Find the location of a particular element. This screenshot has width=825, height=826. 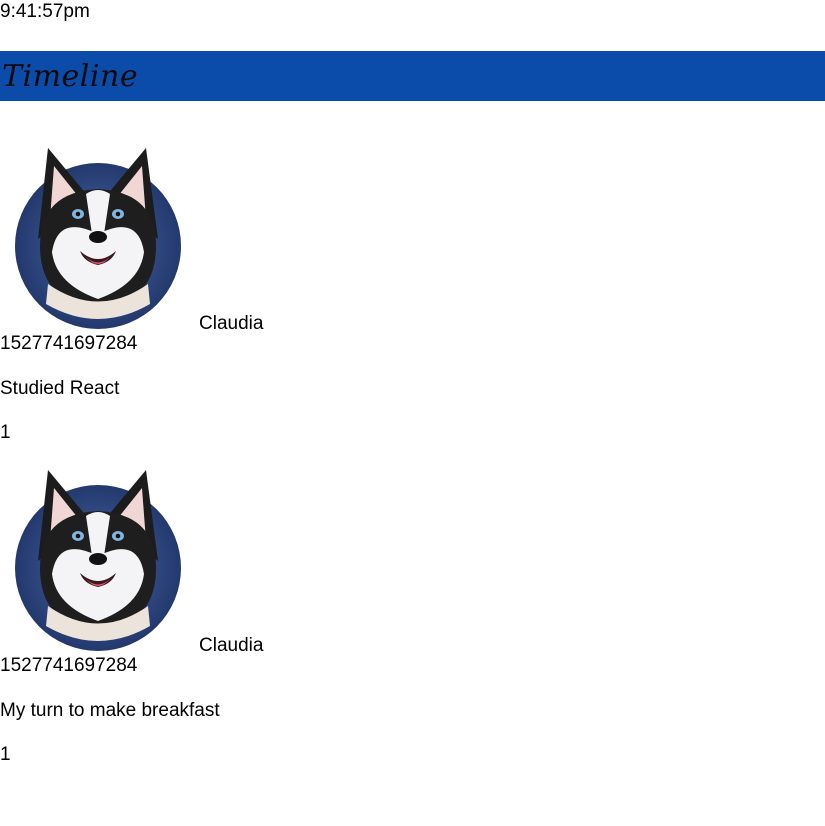

post-text: My turn to make breakfast is located at coordinates (110, 710).